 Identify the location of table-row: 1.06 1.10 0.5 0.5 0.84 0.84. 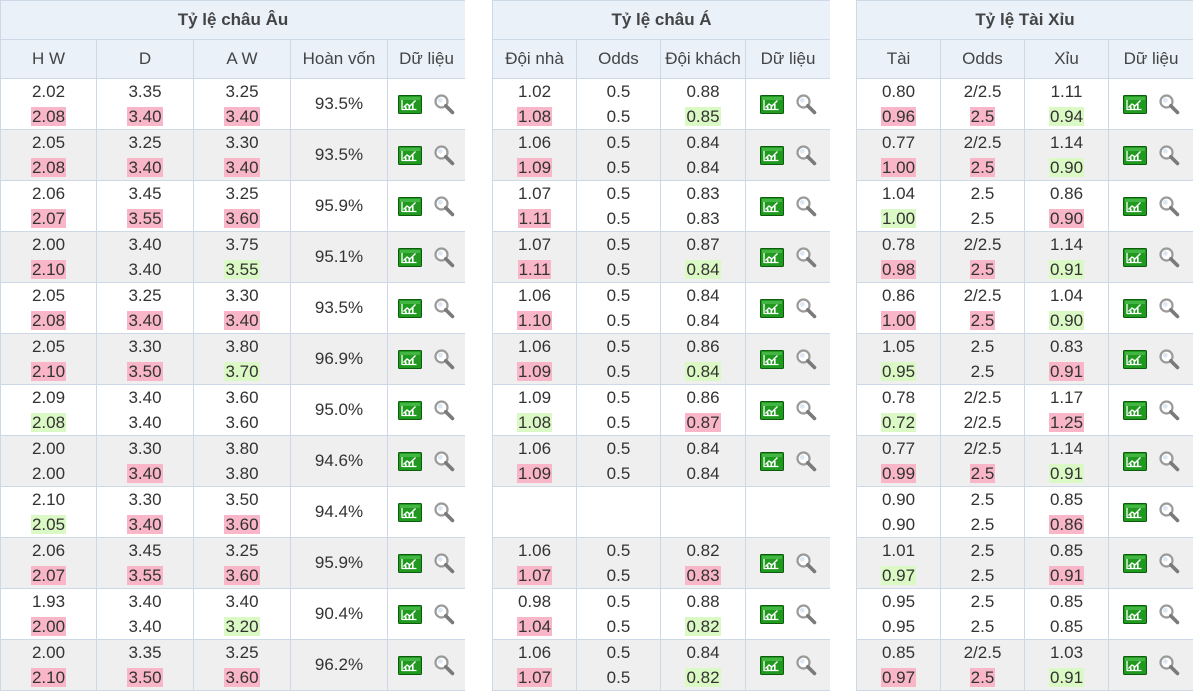
(661, 308).